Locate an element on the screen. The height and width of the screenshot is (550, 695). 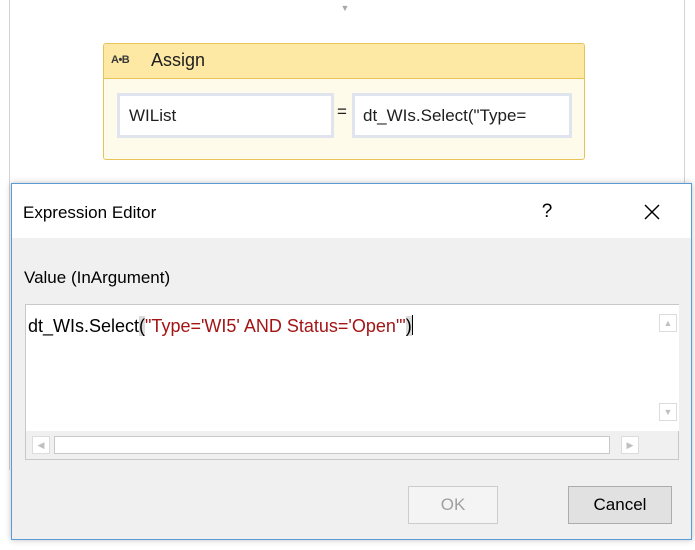
close-icon is located at coordinates (652, 212).